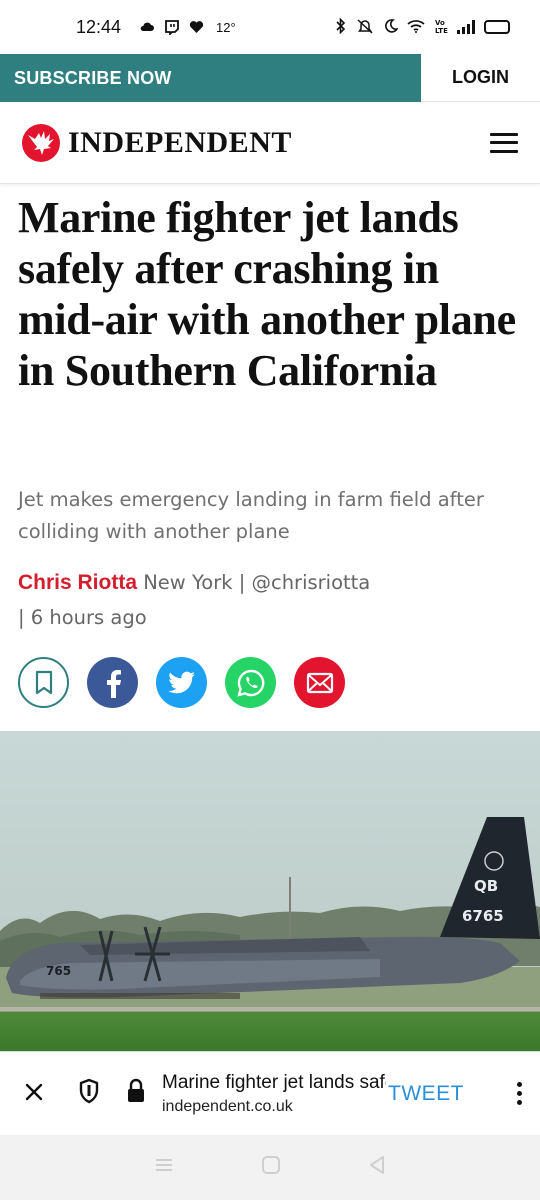 The image size is (540, 1200). What do you see at coordinates (319, 682) in the screenshot?
I see `email-icon` at bounding box center [319, 682].